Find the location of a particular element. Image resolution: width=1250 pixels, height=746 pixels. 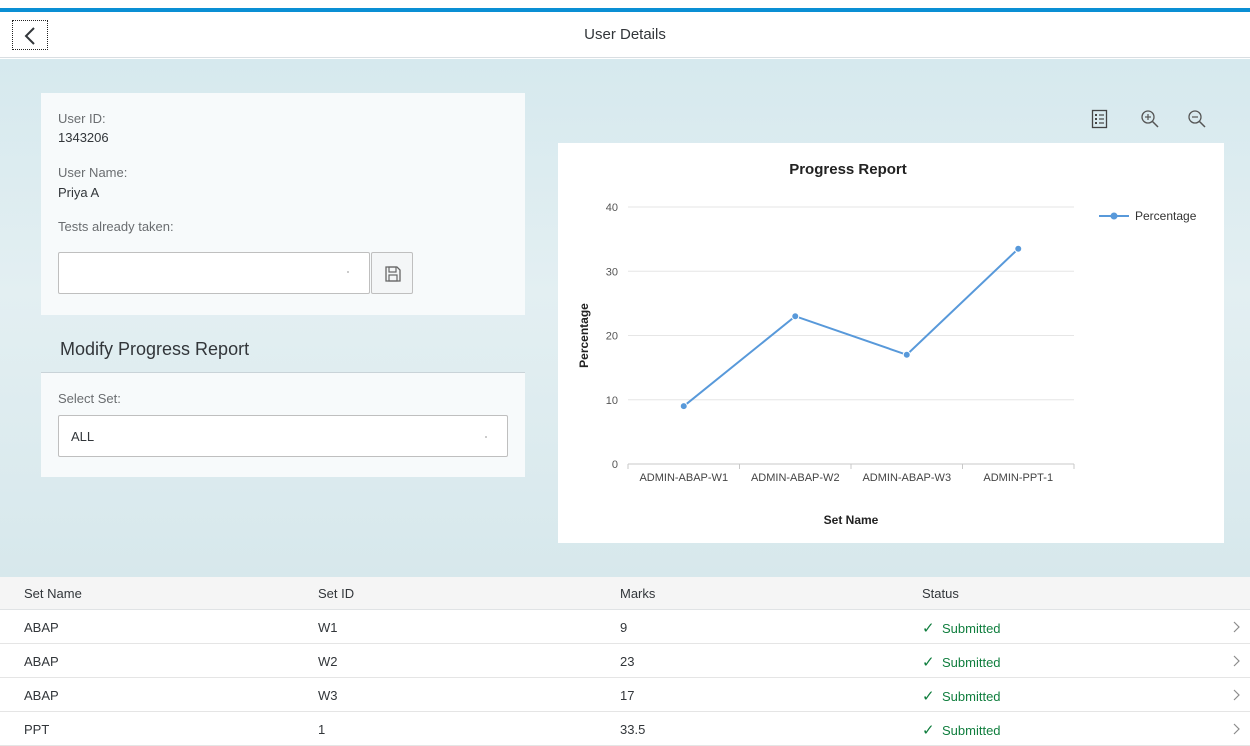

legend-icon is located at coordinates (1099, 119).